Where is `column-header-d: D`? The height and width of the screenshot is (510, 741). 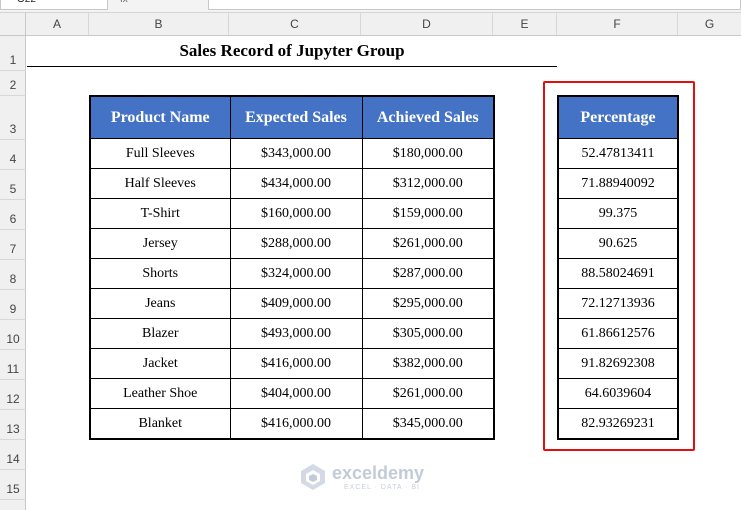
column-header-d: D is located at coordinates (427, 24).